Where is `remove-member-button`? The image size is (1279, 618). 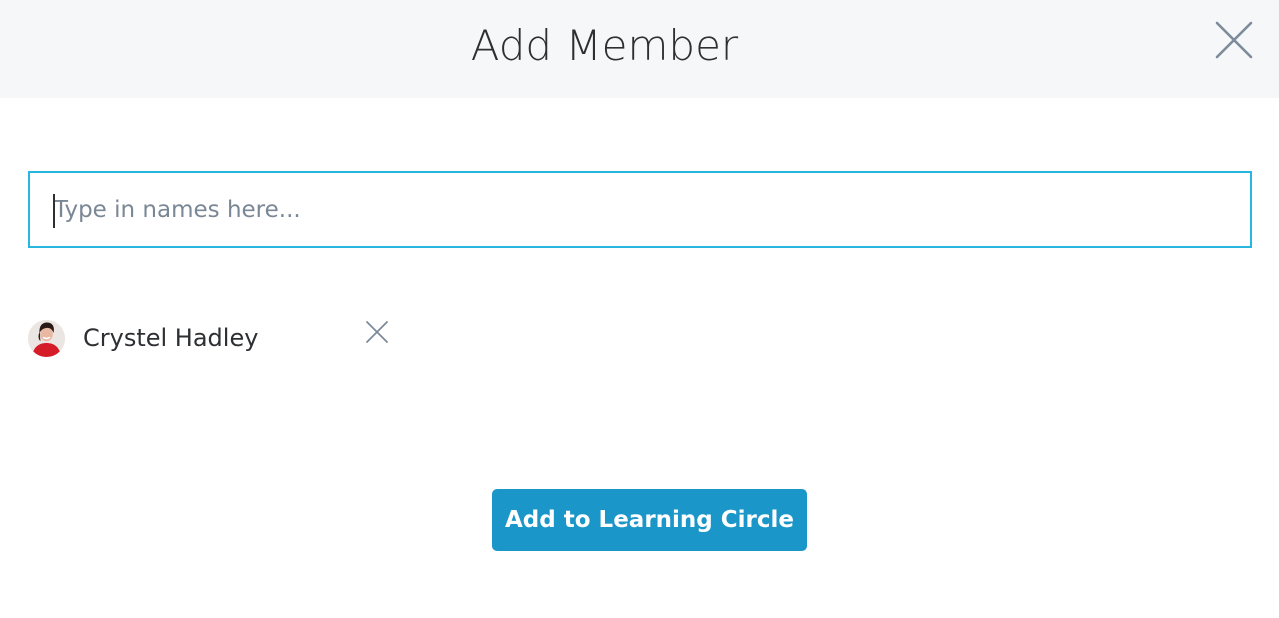 remove-member-button is located at coordinates (377, 332).